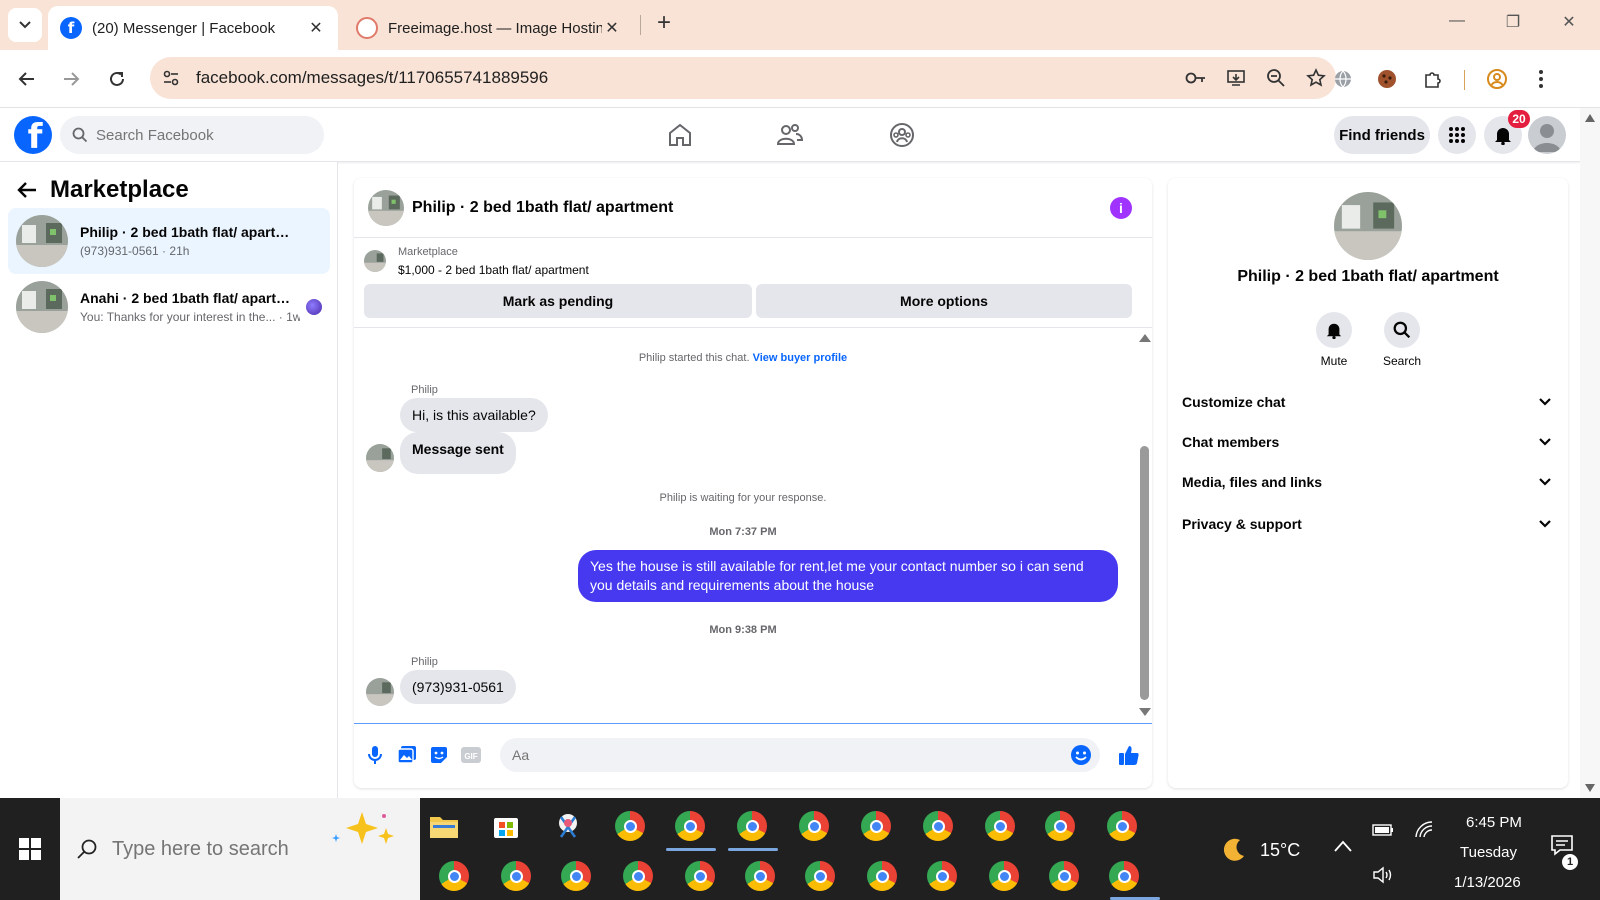 The image size is (1600, 900). Describe the element at coordinates (1457, 25) in the screenshot. I see `minimize-button: —` at that location.